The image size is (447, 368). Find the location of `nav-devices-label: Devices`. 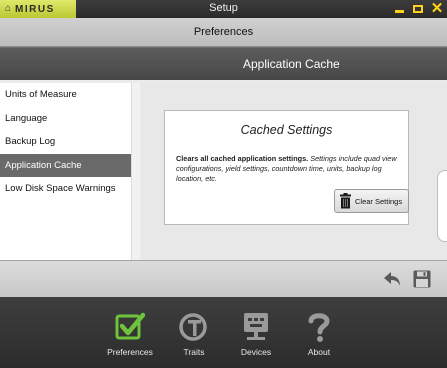

nav-devices-label: Devices is located at coordinates (256, 352).